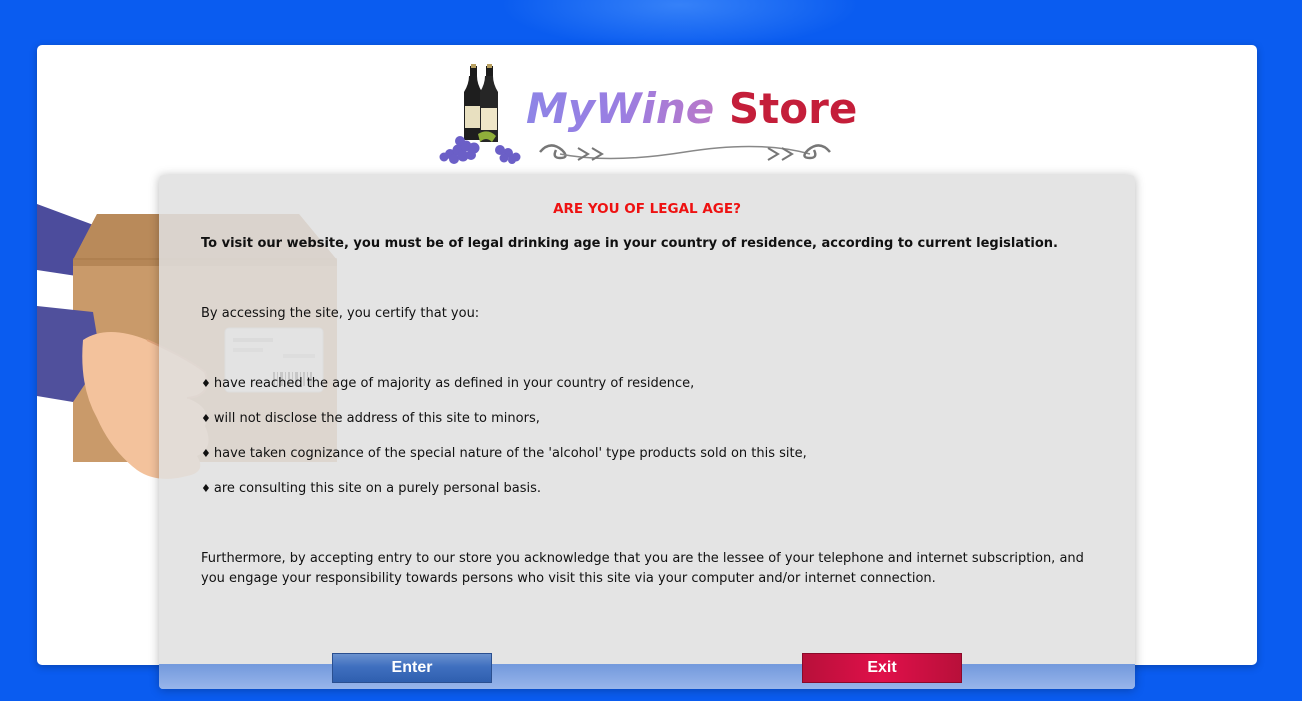 The width and height of the screenshot is (1302, 701). Describe the element at coordinates (412, 668) in the screenshot. I see `enter-button: Enter` at that location.